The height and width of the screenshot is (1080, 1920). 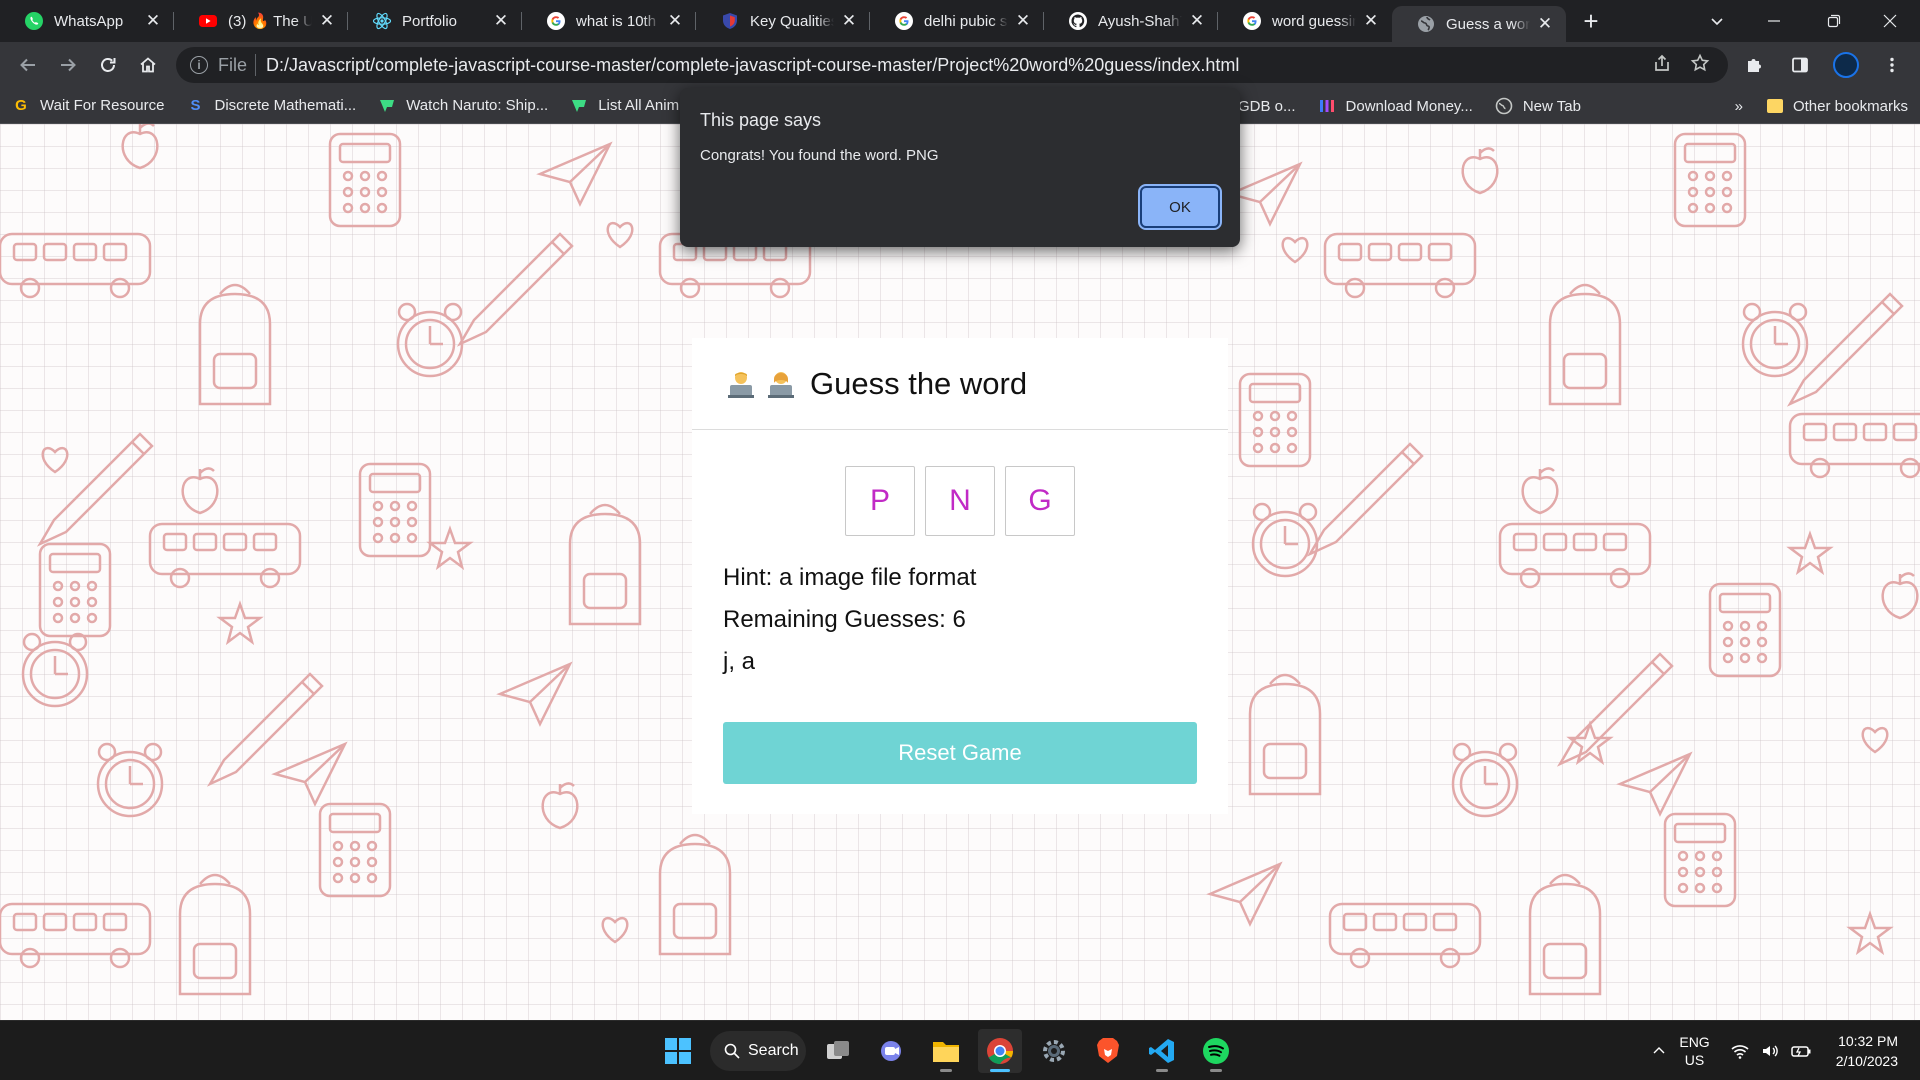 What do you see at coordinates (1216, 1051) in the screenshot?
I see `spotify-icon` at bounding box center [1216, 1051].